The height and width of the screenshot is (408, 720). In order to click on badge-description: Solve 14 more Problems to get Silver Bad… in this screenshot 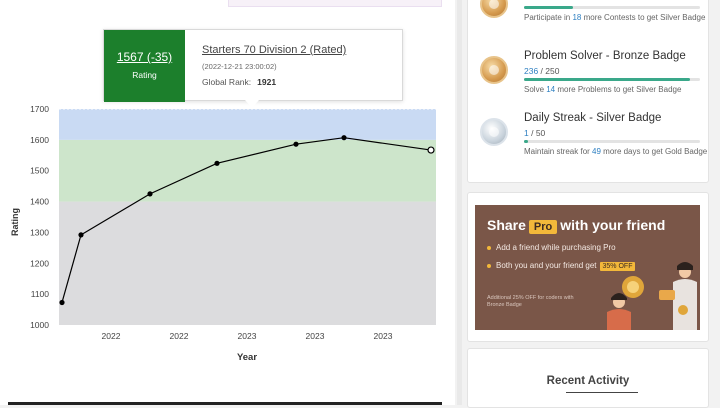, I will do `click(603, 89)`.